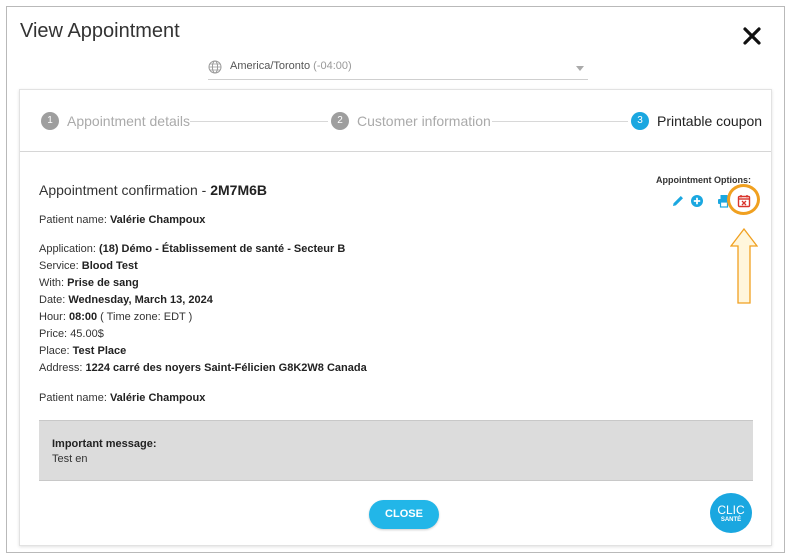  I want to click on important-message-box: Important message: Test en, so click(396, 450).